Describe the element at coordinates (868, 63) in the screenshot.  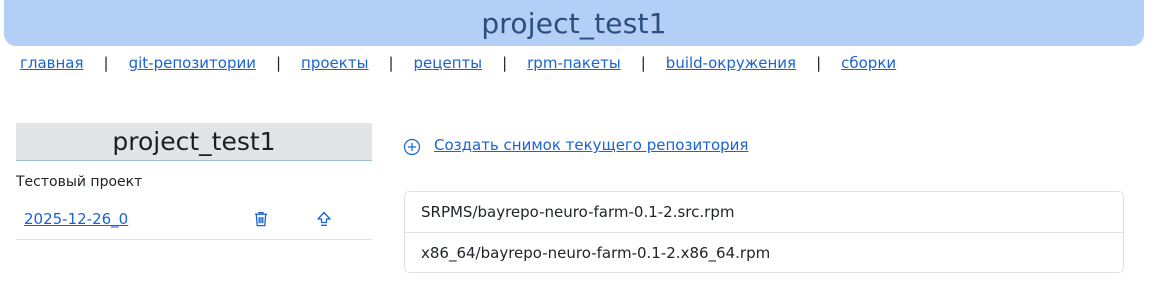
I see `nav-link-builds: сборки` at that location.